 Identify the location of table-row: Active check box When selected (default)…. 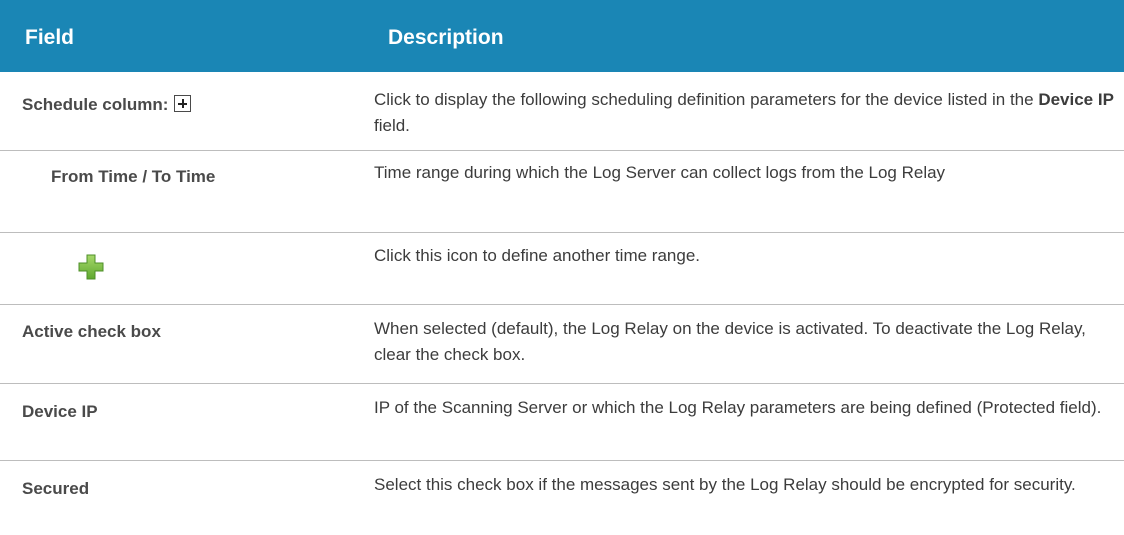
(562, 344).